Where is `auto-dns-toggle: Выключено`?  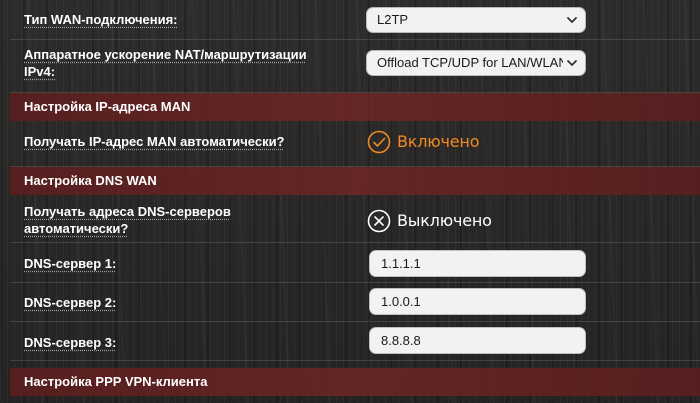
auto-dns-toggle: Выключено is located at coordinates (432, 221).